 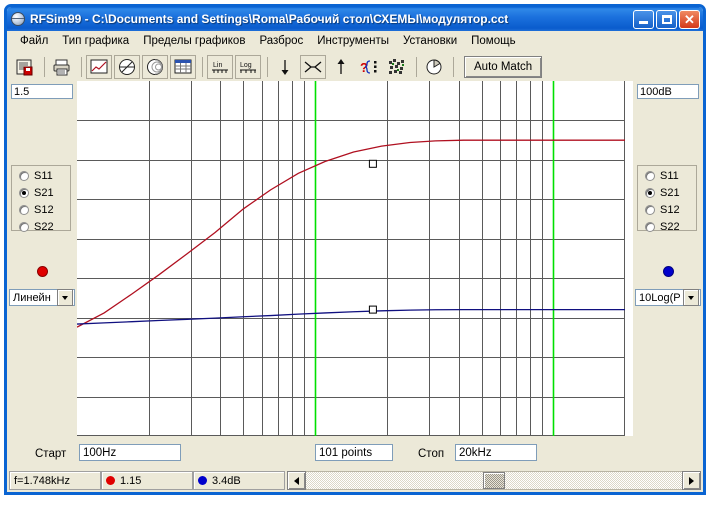 I want to click on scroll-left-button, so click(x=296, y=480).